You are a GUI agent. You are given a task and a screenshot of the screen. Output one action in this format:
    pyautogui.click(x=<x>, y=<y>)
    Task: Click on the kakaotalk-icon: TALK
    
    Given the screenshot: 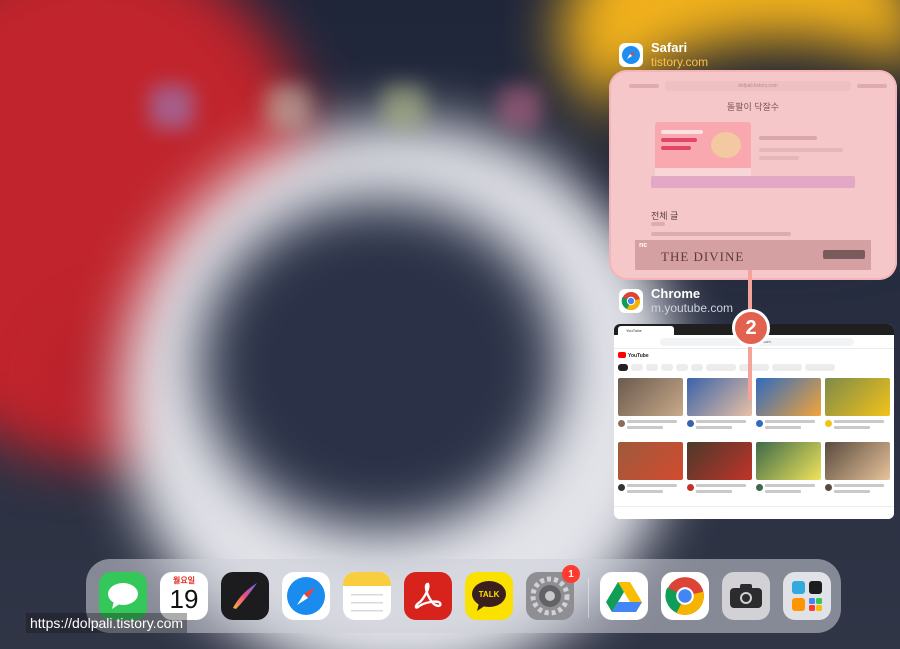 What is the action you would take?
    pyautogui.click(x=489, y=596)
    